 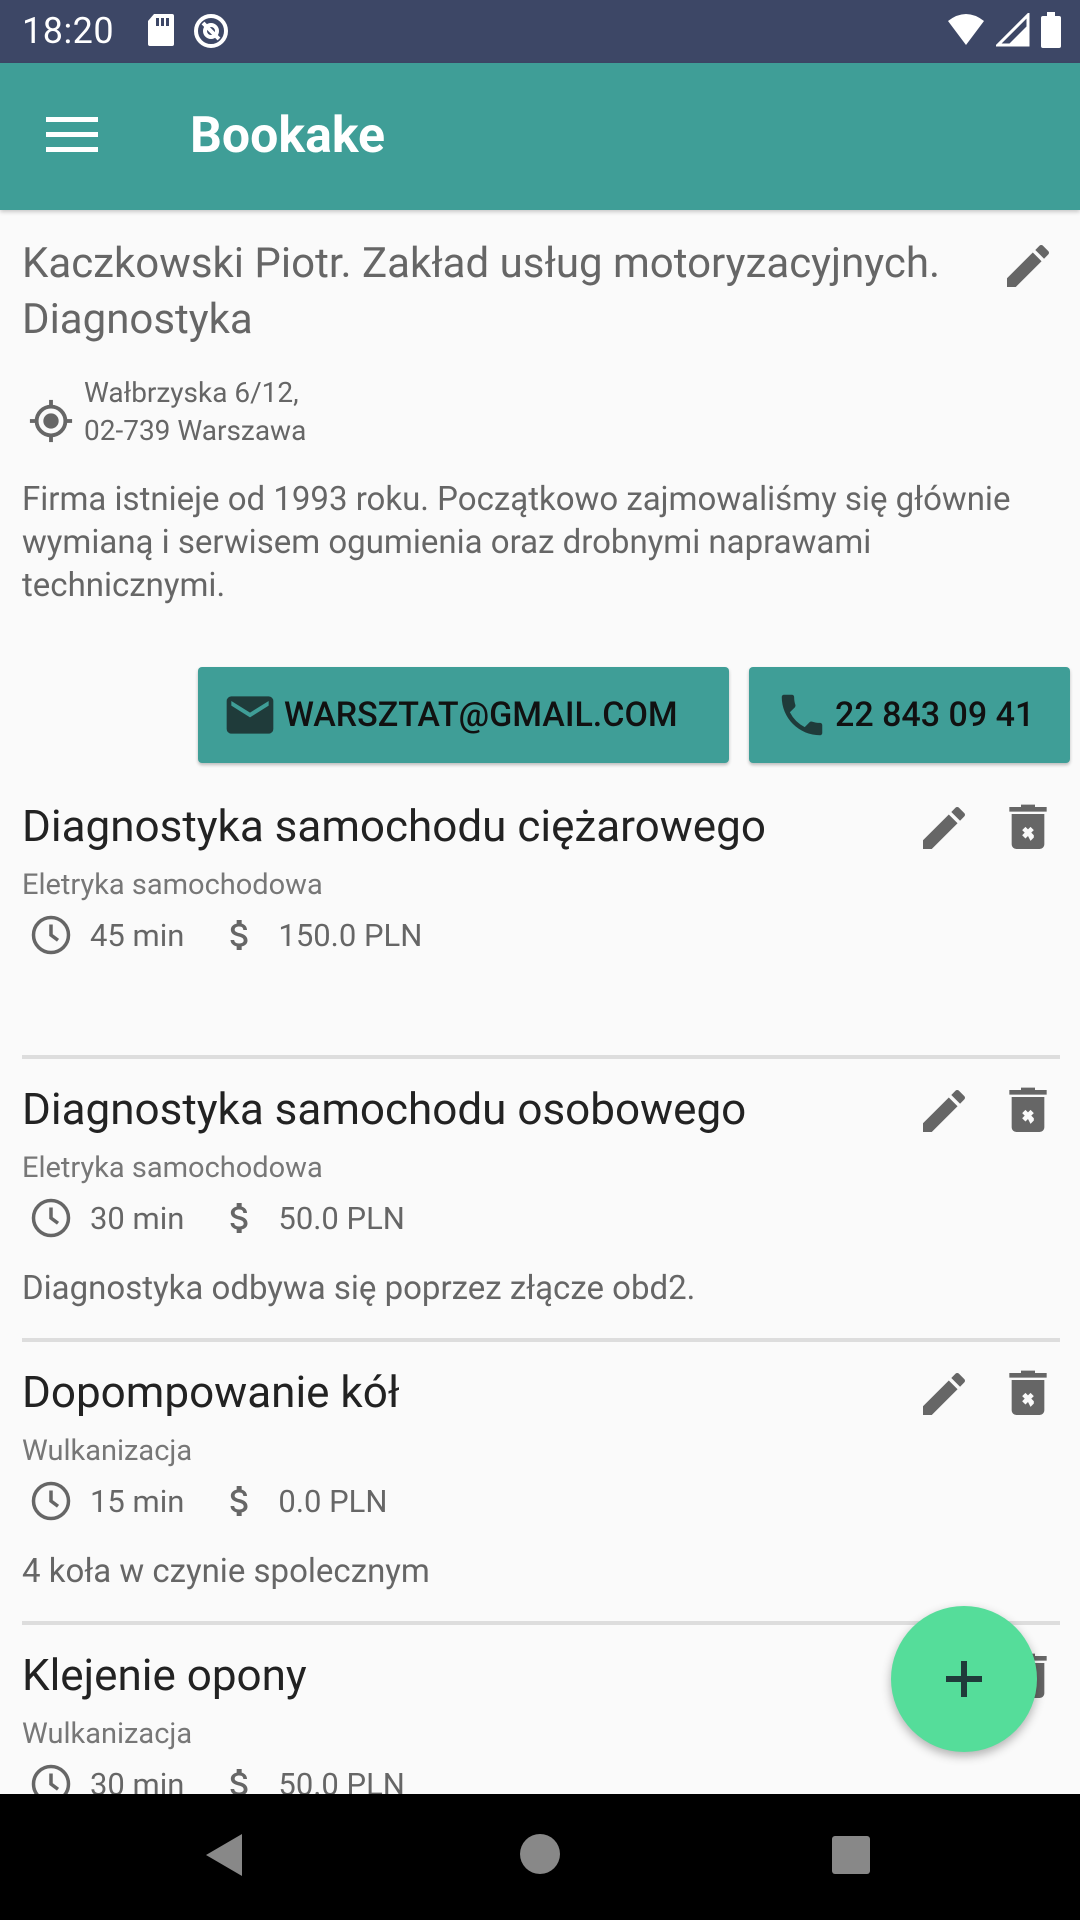 What do you see at coordinates (851, 1855) in the screenshot?
I see `recent-apps-icon` at bounding box center [851, 1855].